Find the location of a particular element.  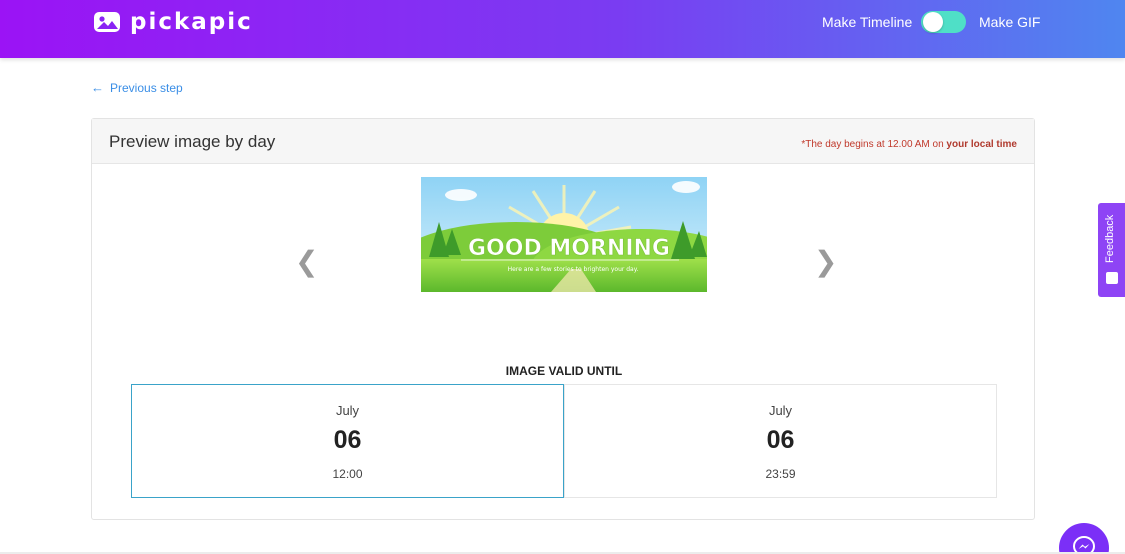

chevron-left-icon: ❮ is located at coordinates (306, 261).